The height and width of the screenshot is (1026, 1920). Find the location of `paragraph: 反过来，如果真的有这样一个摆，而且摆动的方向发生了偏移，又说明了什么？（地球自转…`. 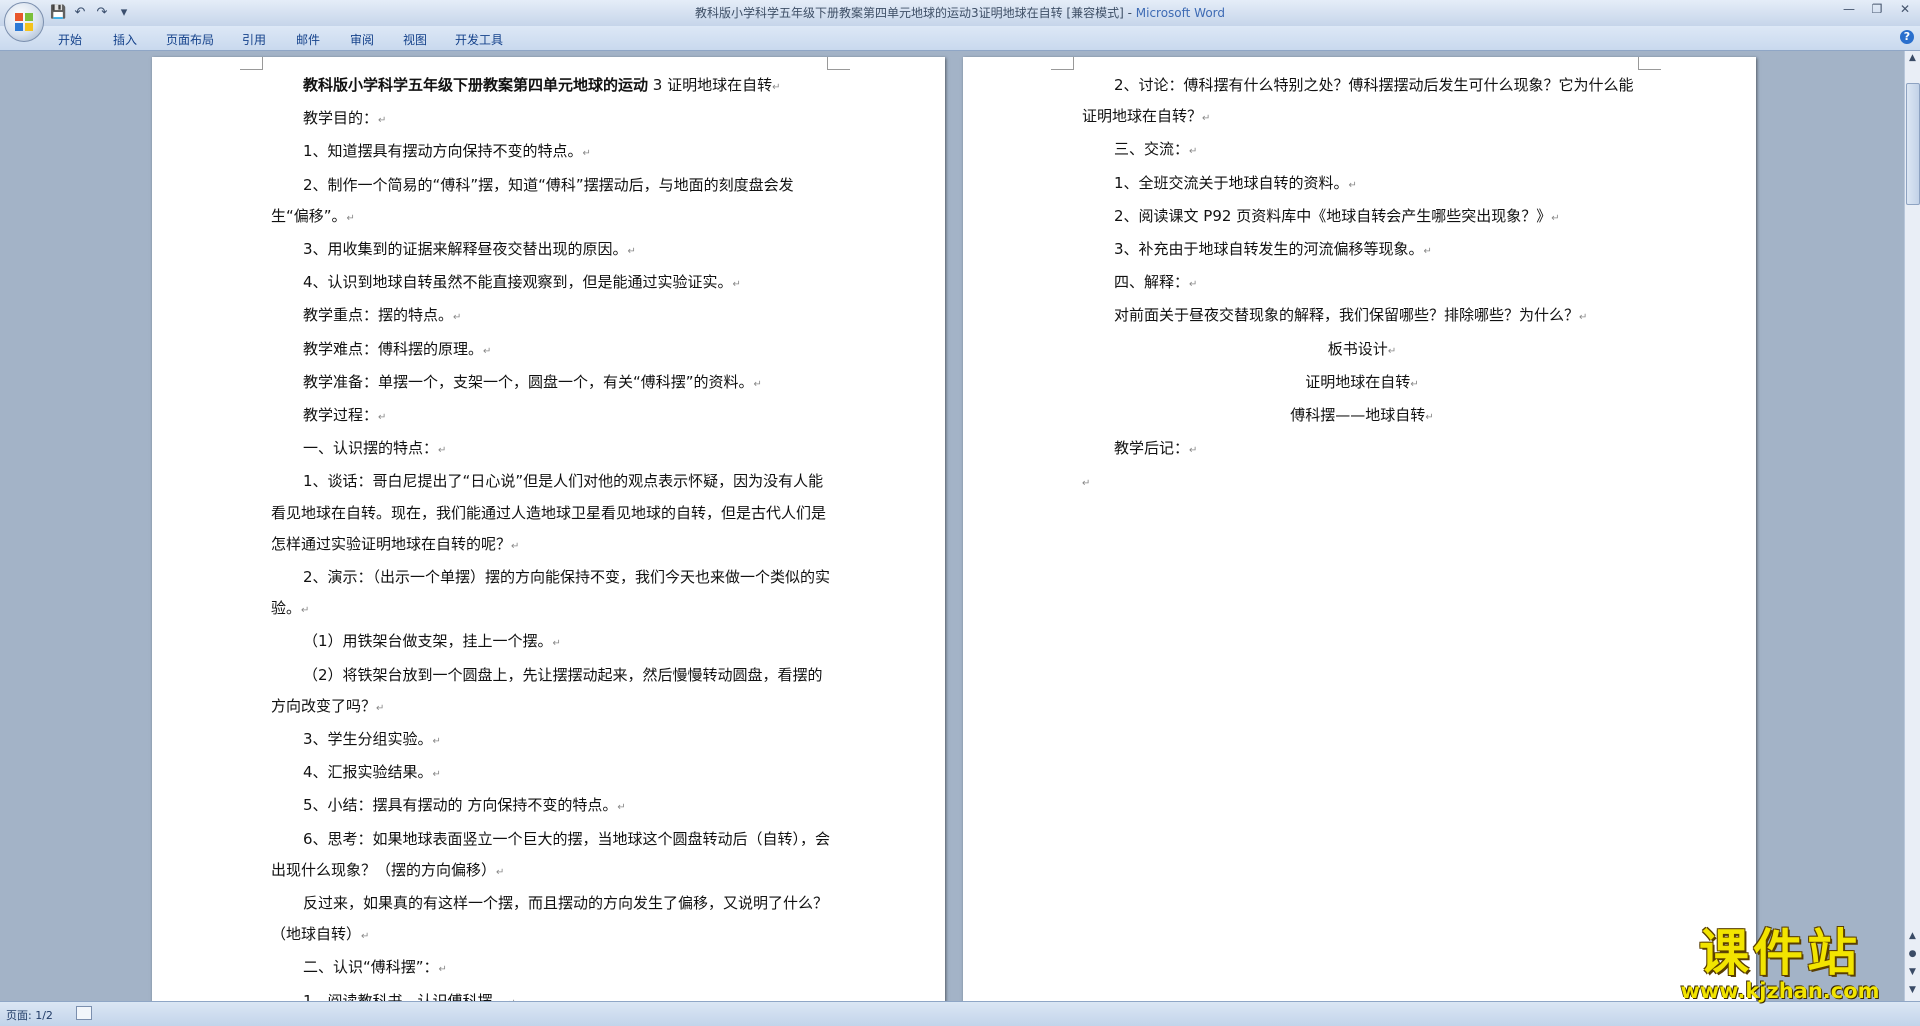

paragraph: 反过来，如果真的有这样一个摆，而且摆动的方向发生了偏移，又说明了什么？（地球自转… is located at coordinates (550, 919).